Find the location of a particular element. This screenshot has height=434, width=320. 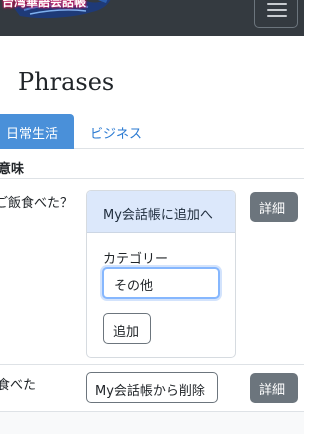

logo-text: 台湾華語会話帳 is located at coordinates (44, 4).